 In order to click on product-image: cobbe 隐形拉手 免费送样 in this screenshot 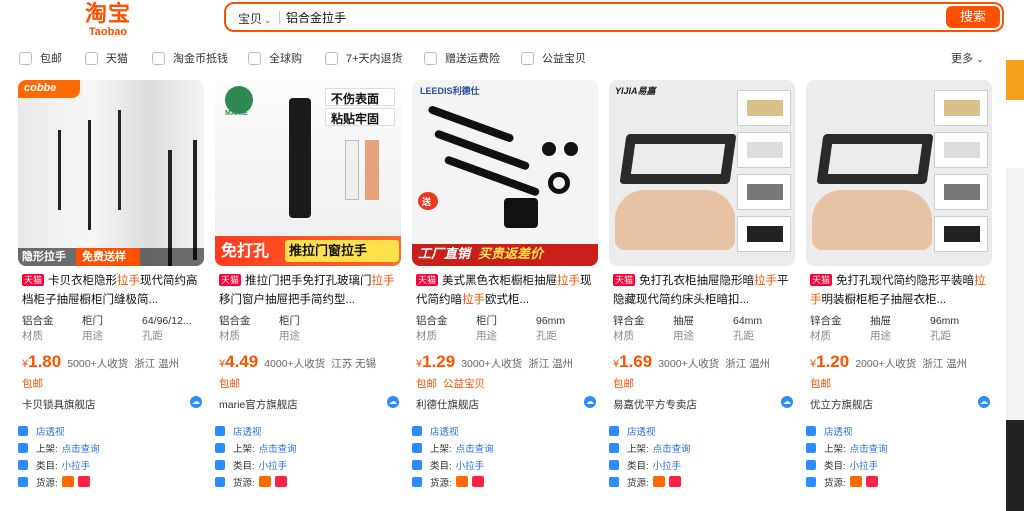, I will do `click(111, 173)`.